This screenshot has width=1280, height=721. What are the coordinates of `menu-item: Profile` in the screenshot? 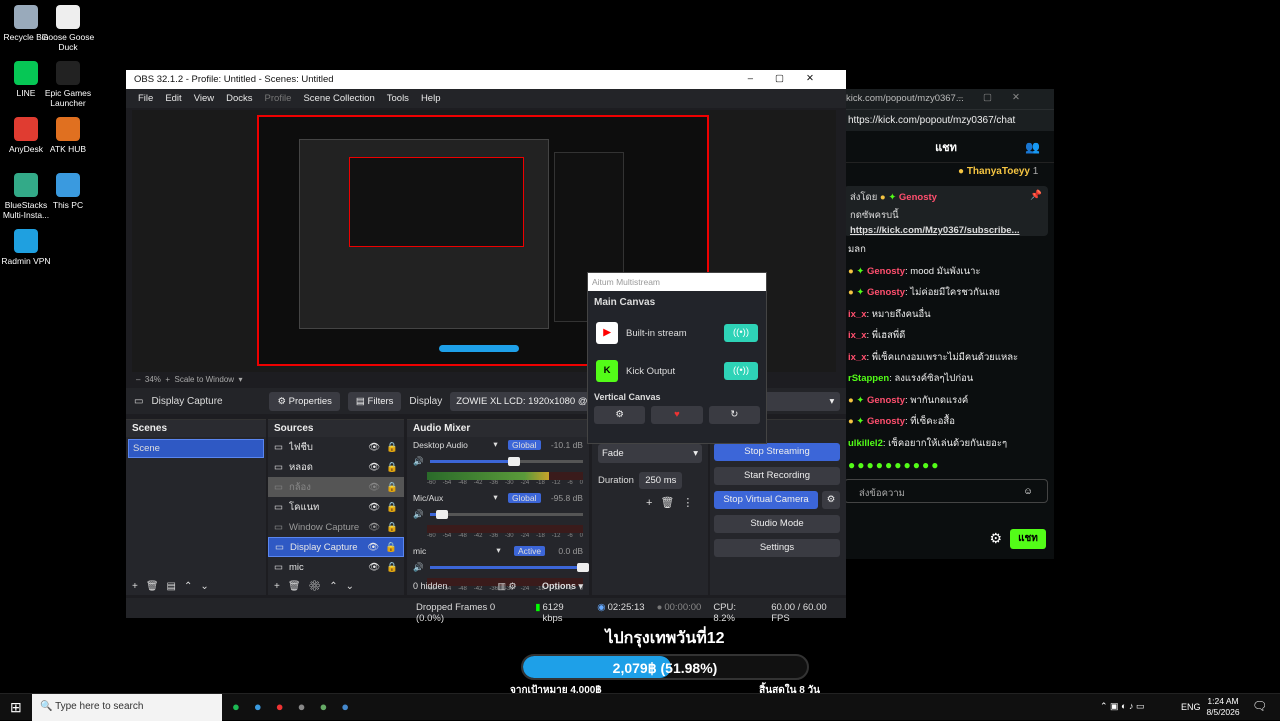 It's located at (278, 98).